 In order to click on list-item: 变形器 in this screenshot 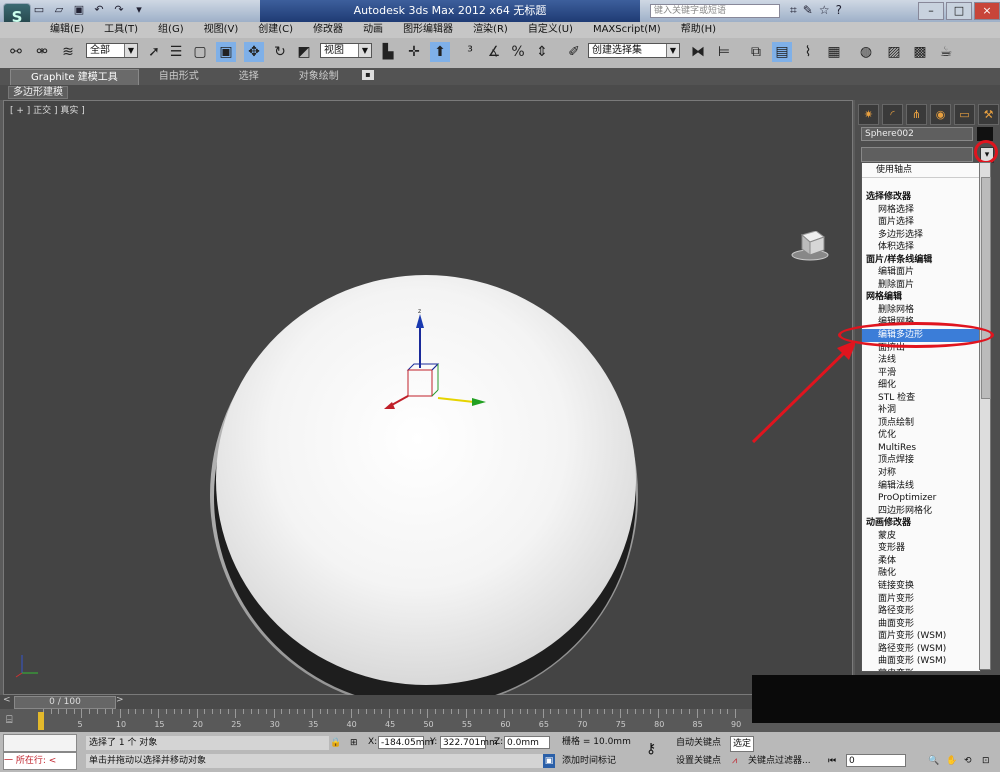, I will do `click(921, 548)`.